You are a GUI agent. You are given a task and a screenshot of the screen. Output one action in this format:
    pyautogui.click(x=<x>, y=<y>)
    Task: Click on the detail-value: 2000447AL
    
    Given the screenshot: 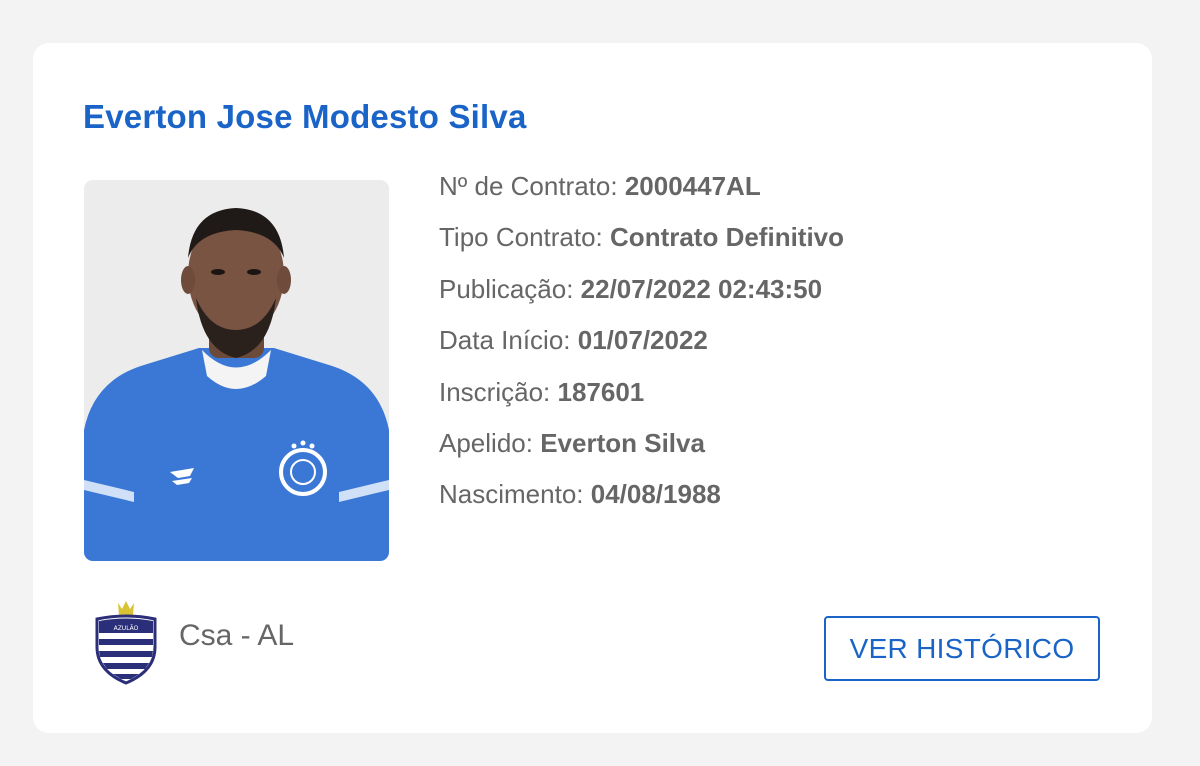 What is the action you would take?
    pyautogui.click(x=692, y=186)
    